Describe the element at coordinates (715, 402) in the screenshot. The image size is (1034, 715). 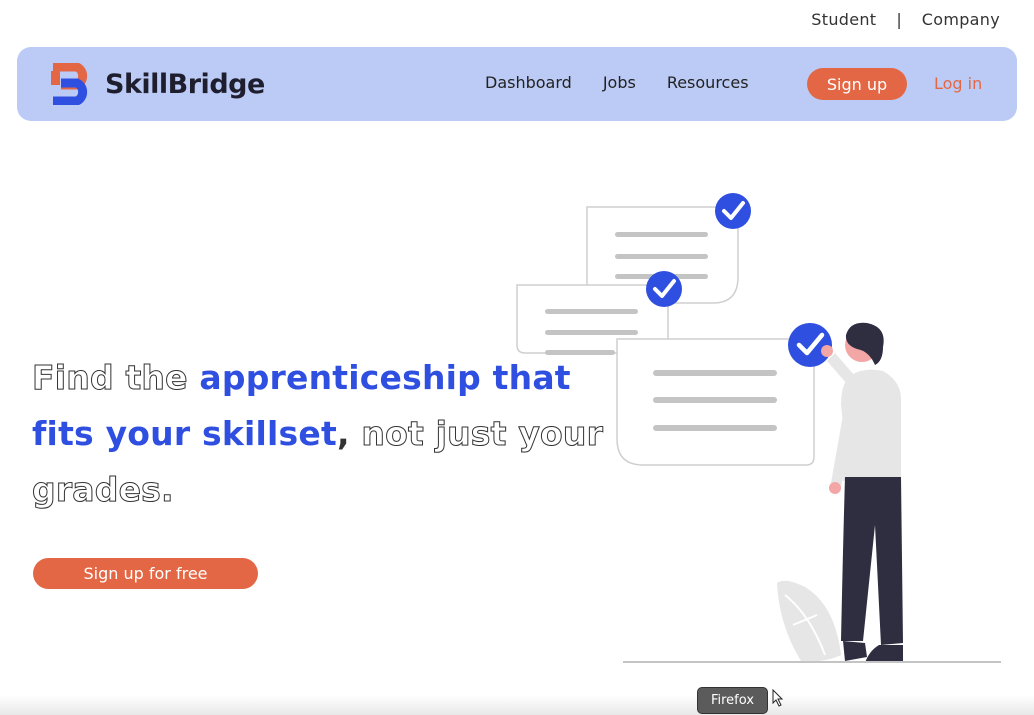
I see `document-card-bottom` at that location.